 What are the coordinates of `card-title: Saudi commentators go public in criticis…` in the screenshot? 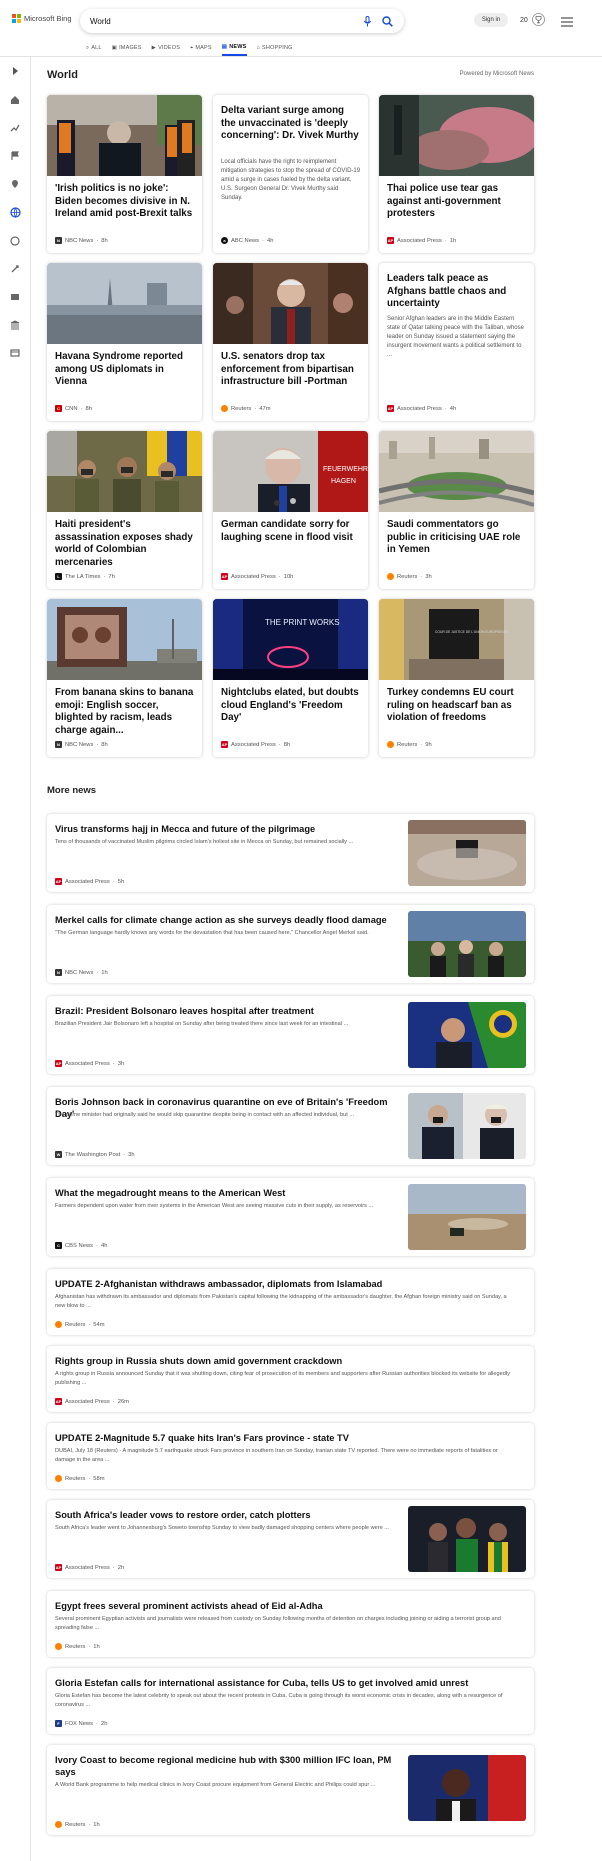 It's located at (457, 538).